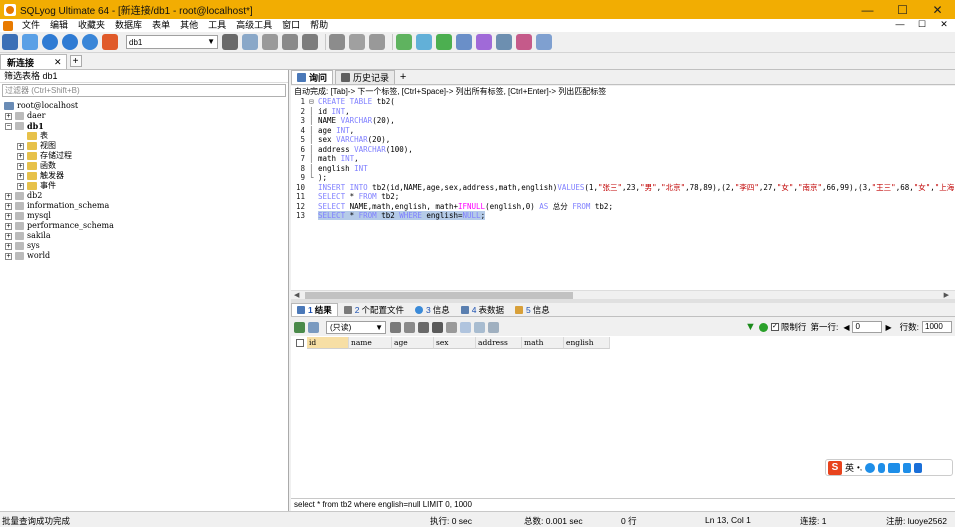 The image size is (955, 527). What do you see at coordinates (28, 216) in the screenshot?
I see `tree-node-database: + mysql` at bounding box center [28, 216].